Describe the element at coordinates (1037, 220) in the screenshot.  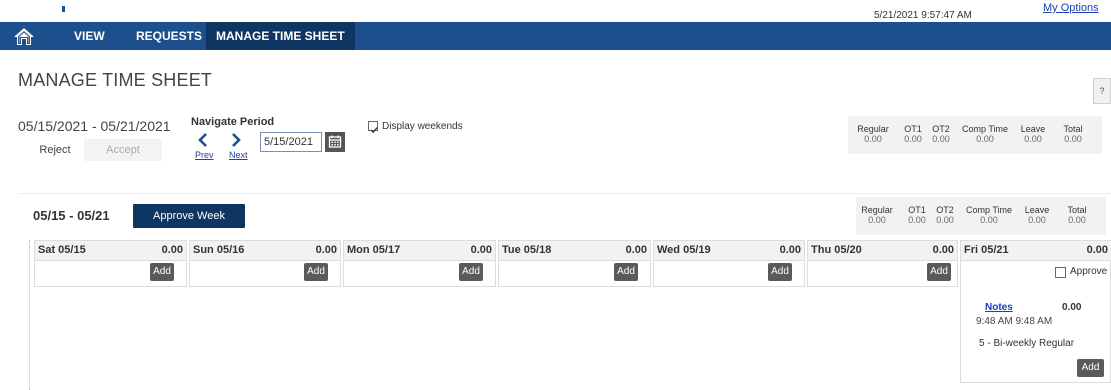
I see `week-totals-value-leave: 0.00` at that location.